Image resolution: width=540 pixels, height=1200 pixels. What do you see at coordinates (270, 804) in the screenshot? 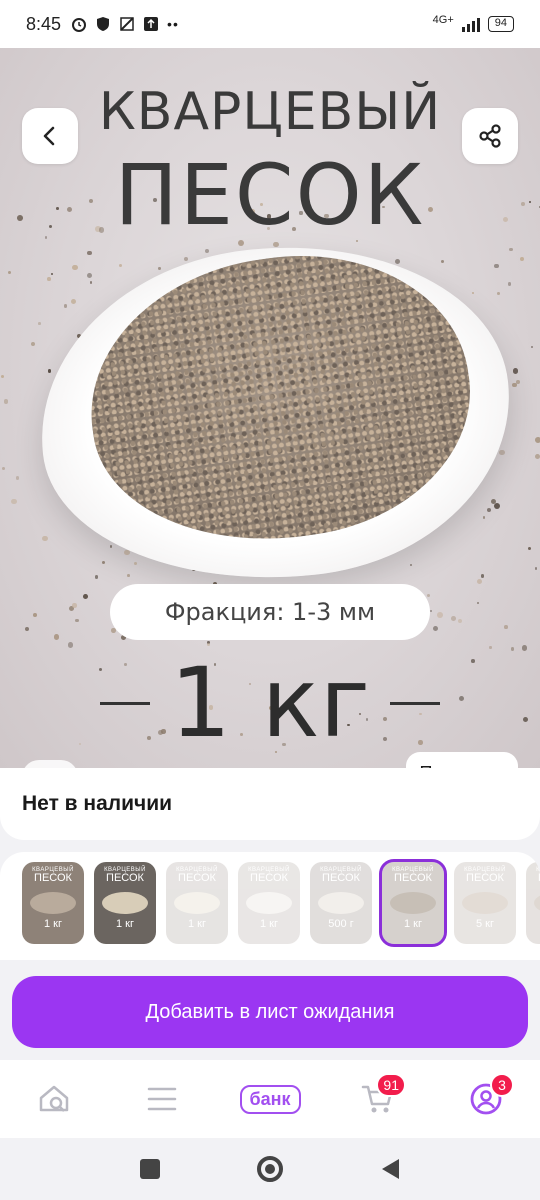
I see `availability-status: Нет в наличии` at bounding box center [270, 804].